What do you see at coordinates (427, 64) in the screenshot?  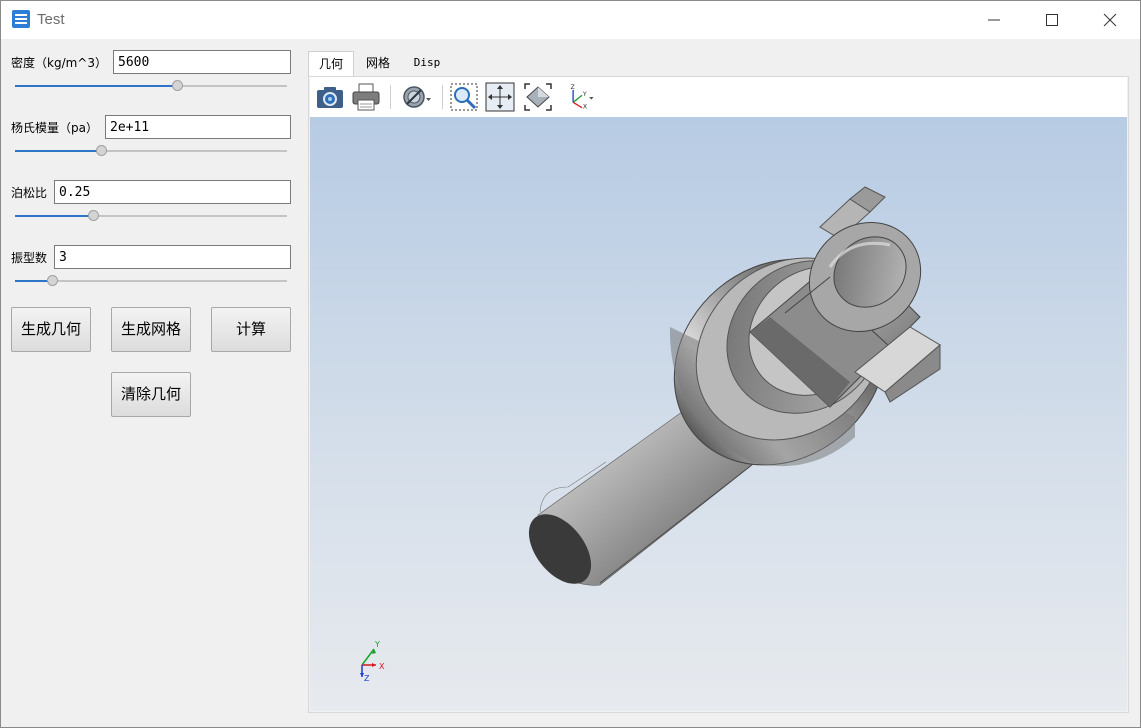 I see `tab-disp: Disp` at bounding box center [427, 64].